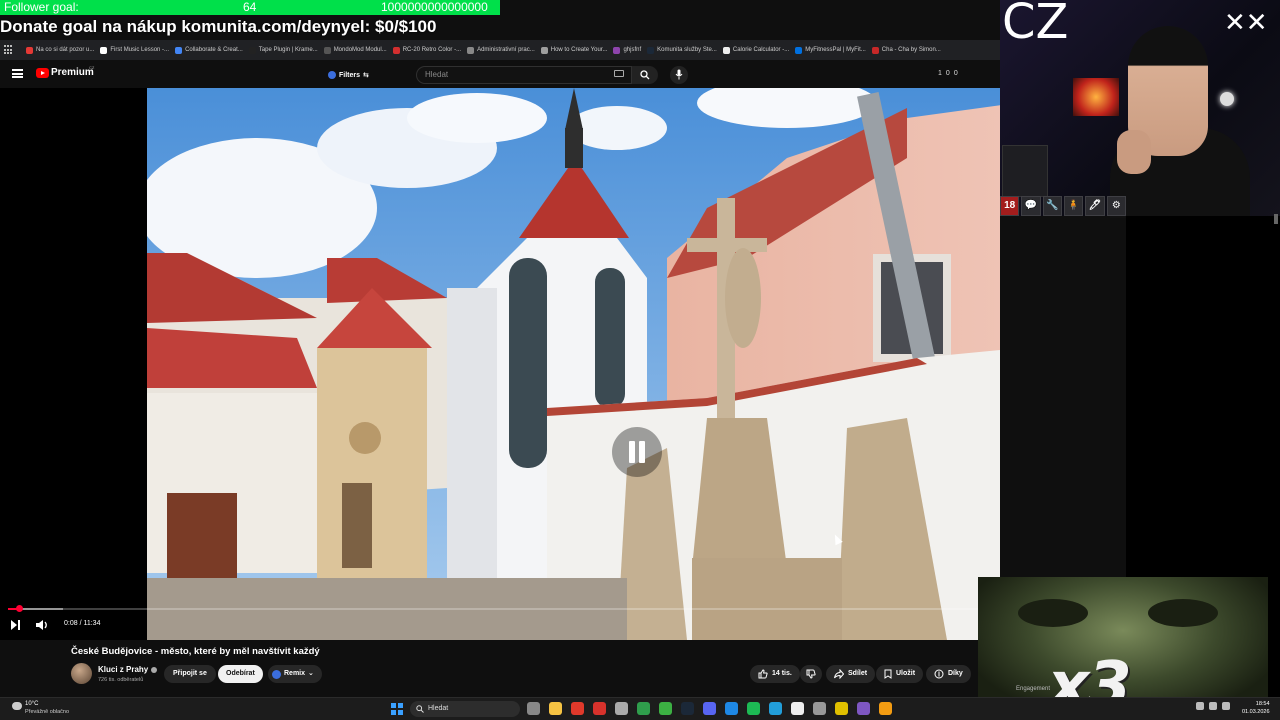  What do you see at coordinates (42, 73) in the screenshot?
I see `youtube-logo-icon` at bounding box center [42, 73].